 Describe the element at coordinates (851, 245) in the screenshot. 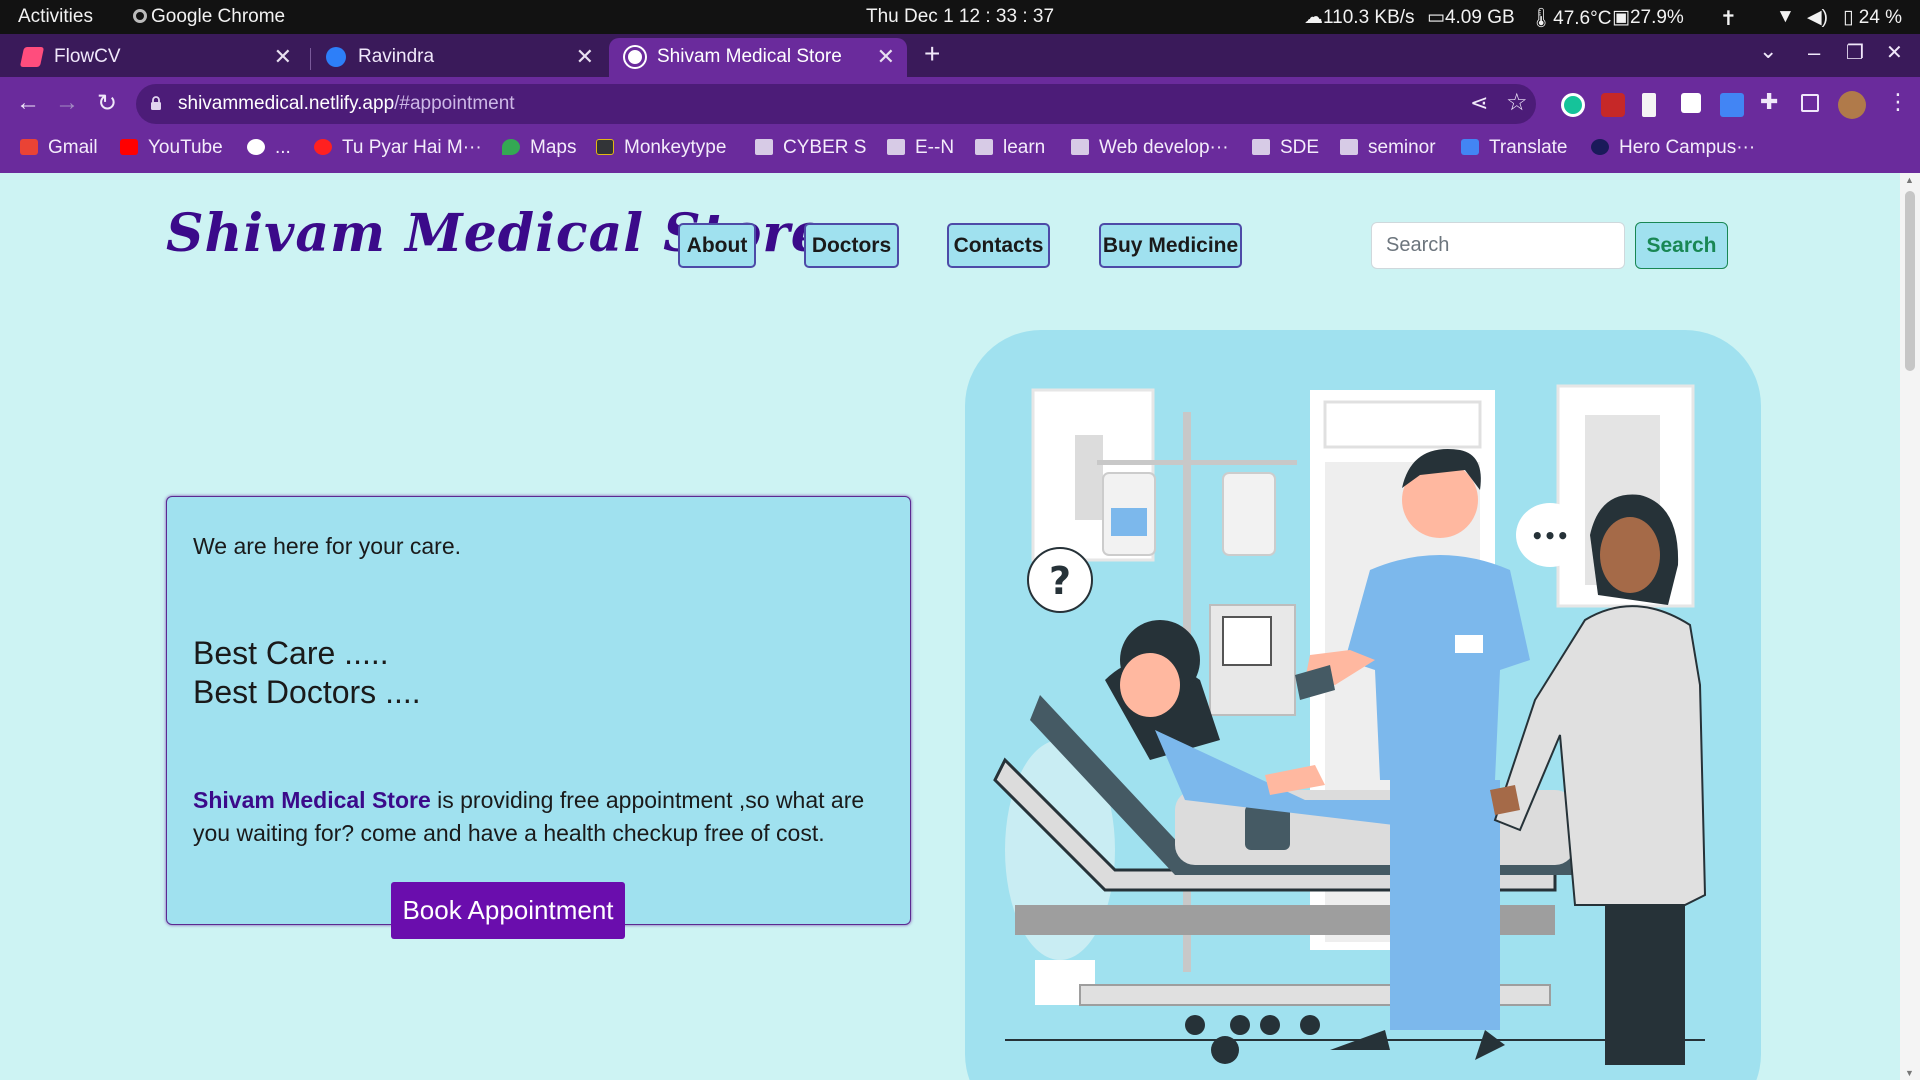

I see `nav-doctors: Doctors` at that location.